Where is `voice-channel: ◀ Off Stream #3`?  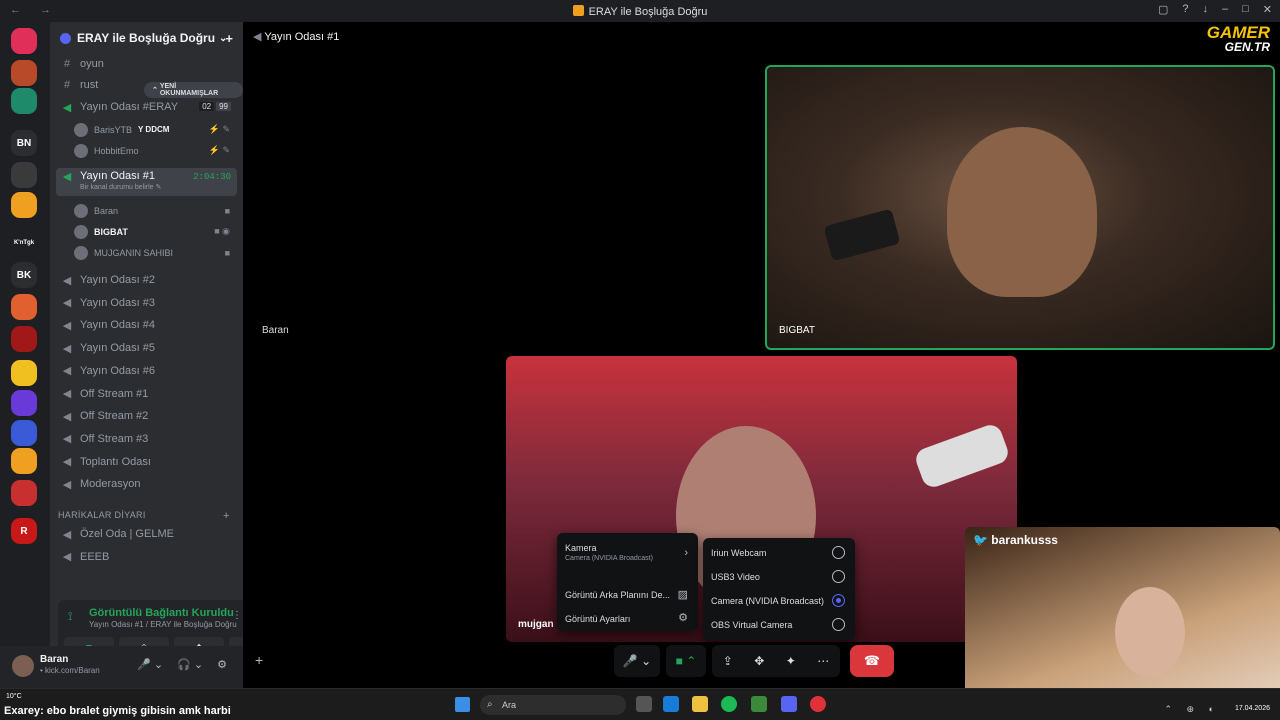
voice-channel: ◀ Off Stream #3 is located at coordinates (146, 439).